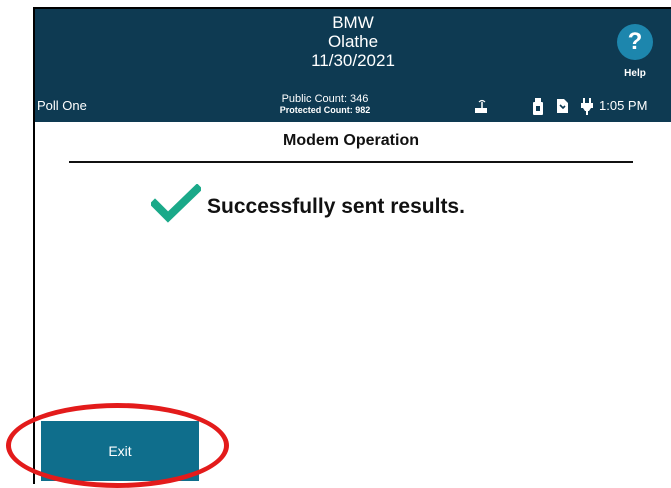 The width and height of the screenshot is (671, 488). What do you see at coordinates (336, 206) in the screenshot?
I see `success-message: Successfully sent results.` at bounding box center [336, 206].